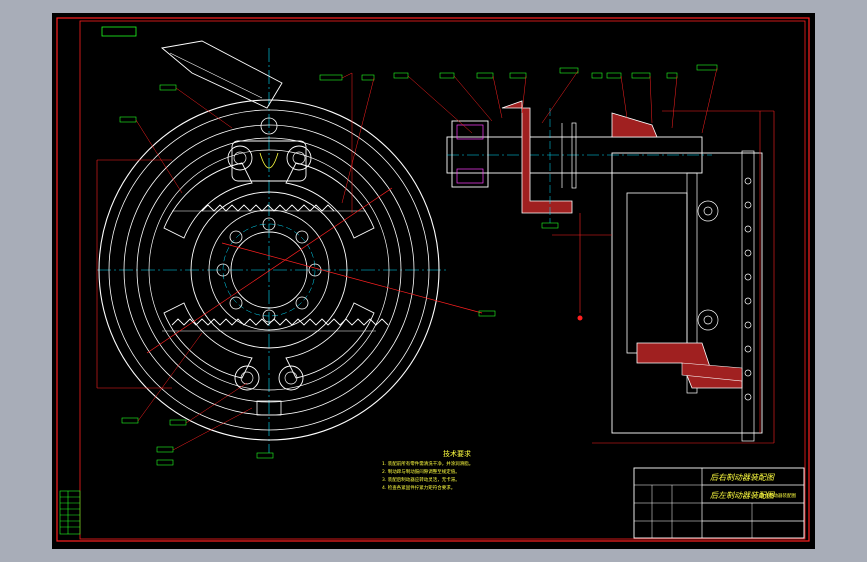 This screenshot has width=867, height=562. Describe the element at coordinates (574, 155) in the screenshot. I see `shaft-sleeve` at that location.